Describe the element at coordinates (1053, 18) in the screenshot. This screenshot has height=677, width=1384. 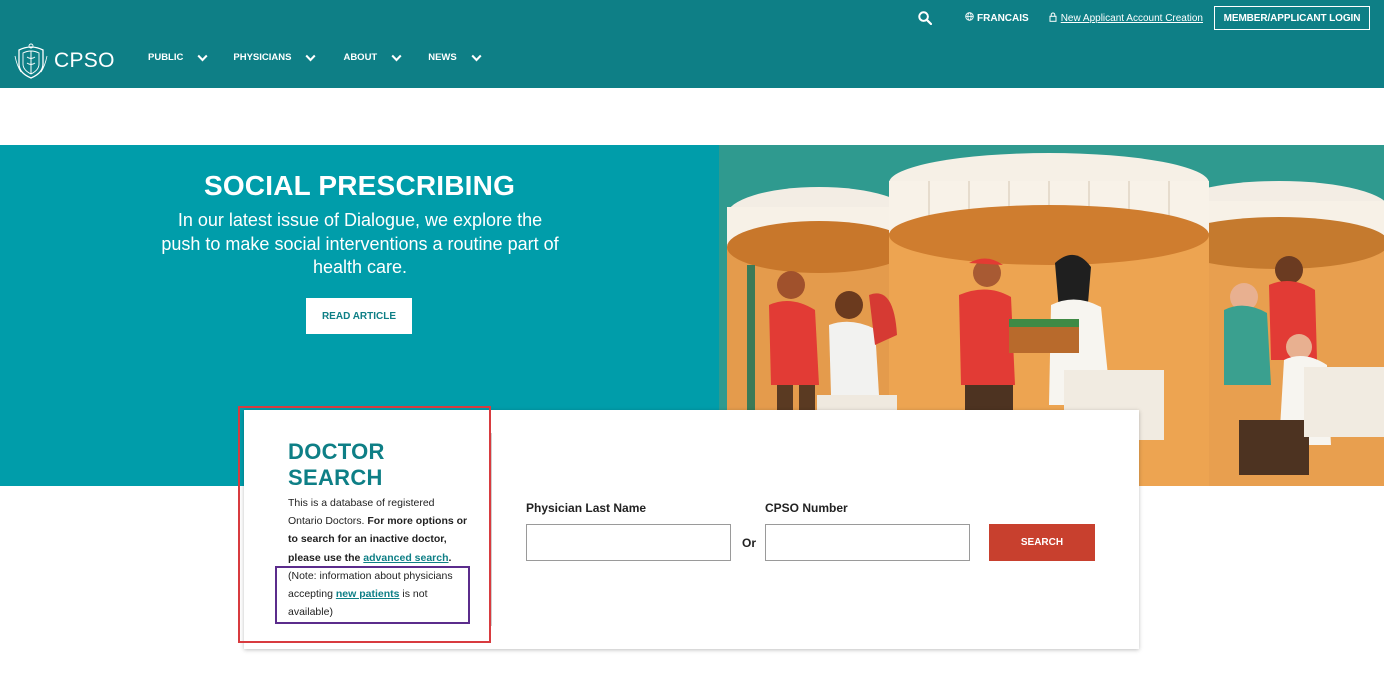
I see `lock-icon` at that location.